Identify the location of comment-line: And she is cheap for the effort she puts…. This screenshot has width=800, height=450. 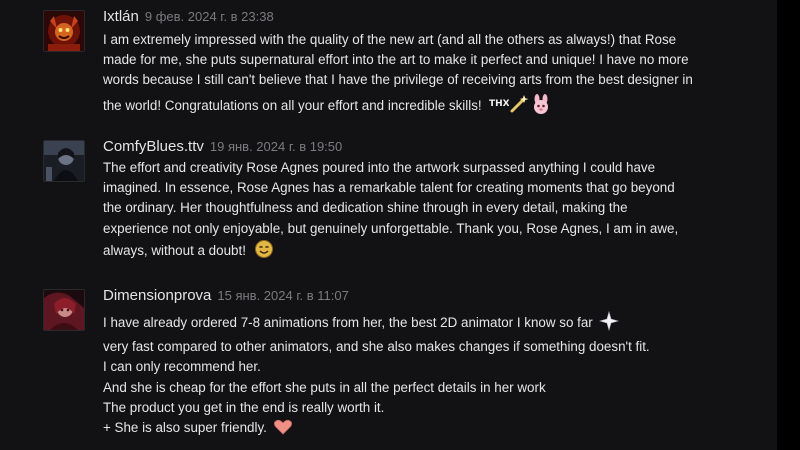
(324, 387).